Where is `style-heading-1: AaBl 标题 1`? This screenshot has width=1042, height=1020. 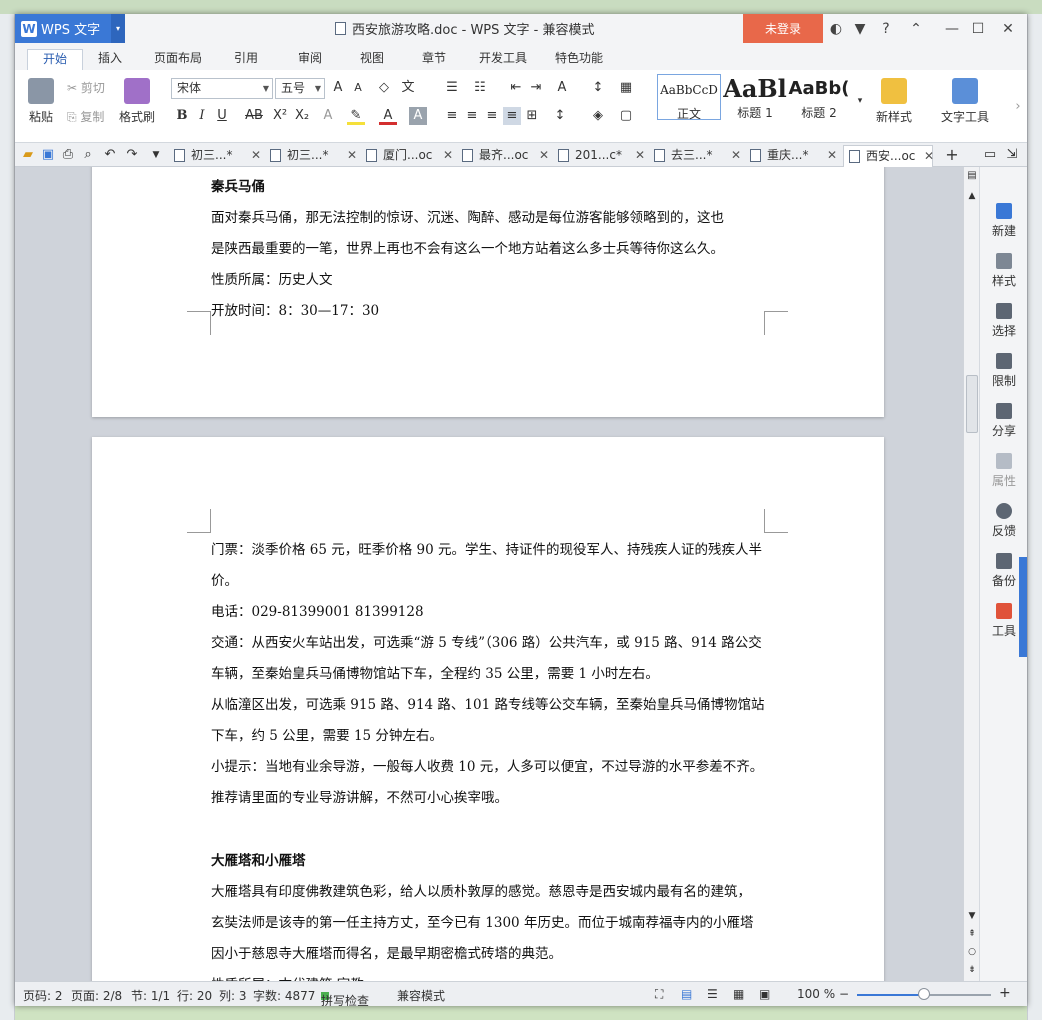
style-heading-1: AaBl 标题 1 is located at coordinates (755, 97).